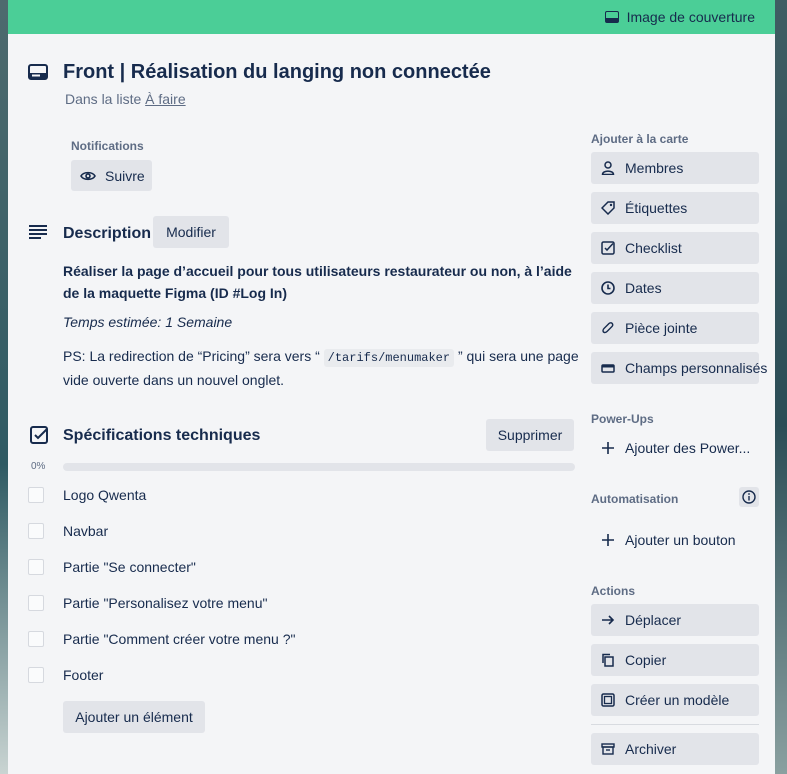  I want to click on custom-fields-label: Champs personnalisés, so click(696, 368).